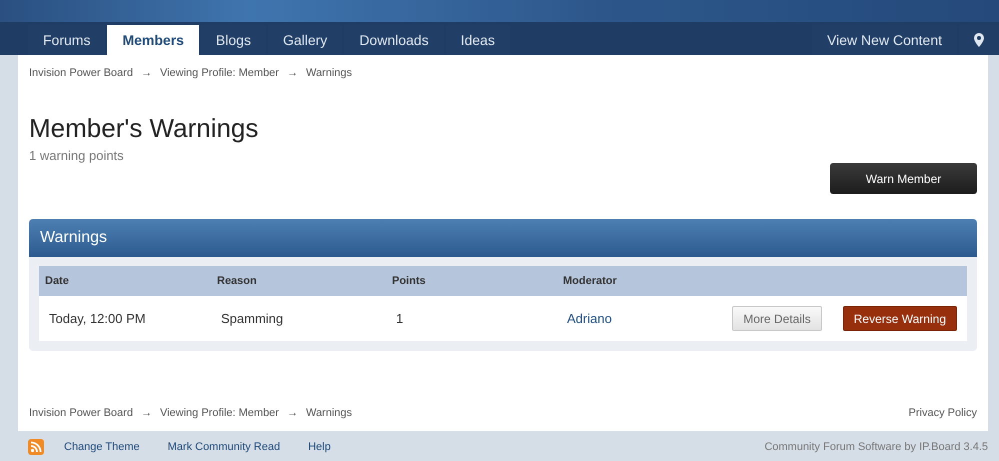 This screenshot has width=999, height=461. Describe the element at coordinates (876, 447) in the screenshot. I see `copyright-text: Community Forum Software by IP.Board 3.4.5` at that location.